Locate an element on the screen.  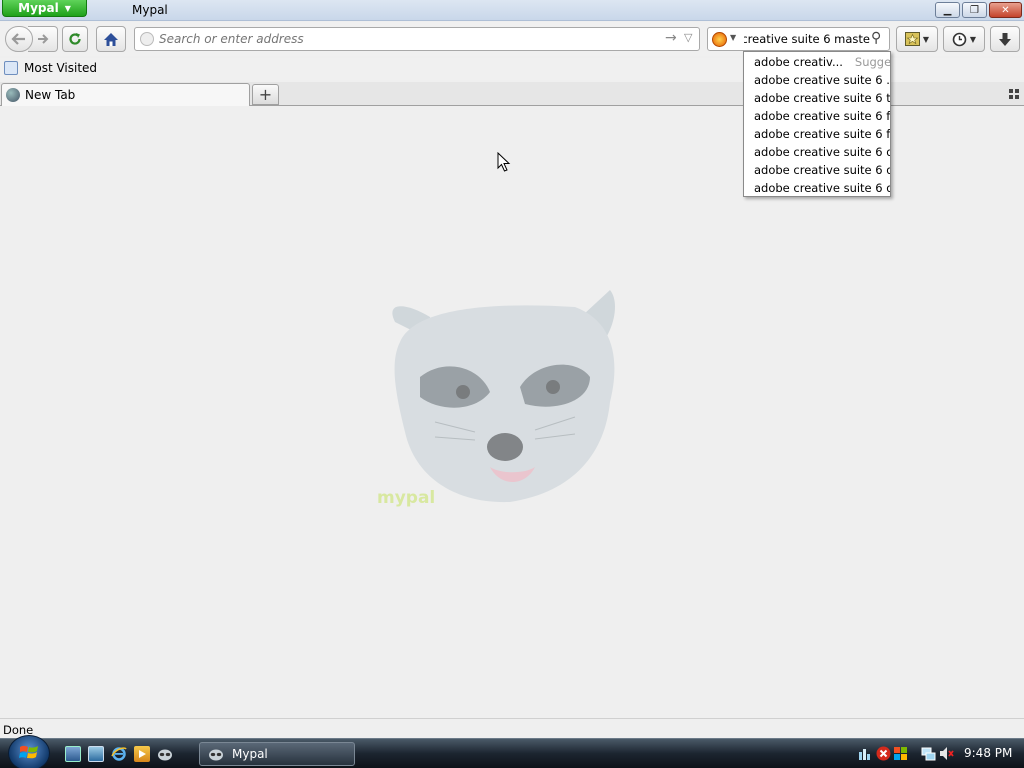
network-icon is located at coordinates (928, 753).